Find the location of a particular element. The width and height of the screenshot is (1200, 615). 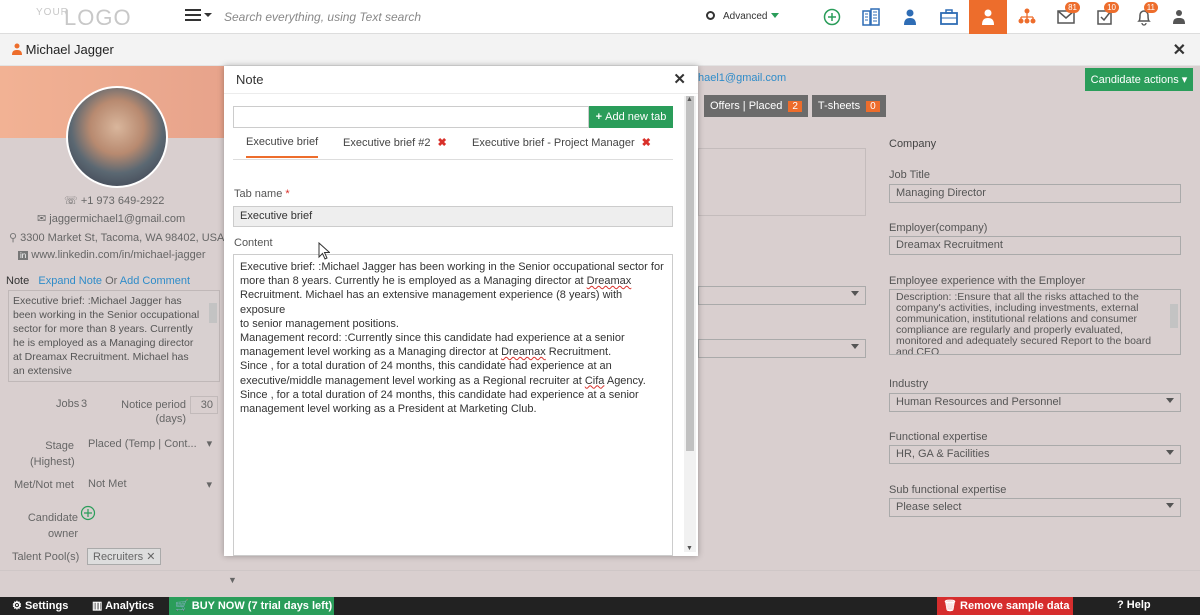

owner-label: Candidate owner is located at coordinates (52, 526).